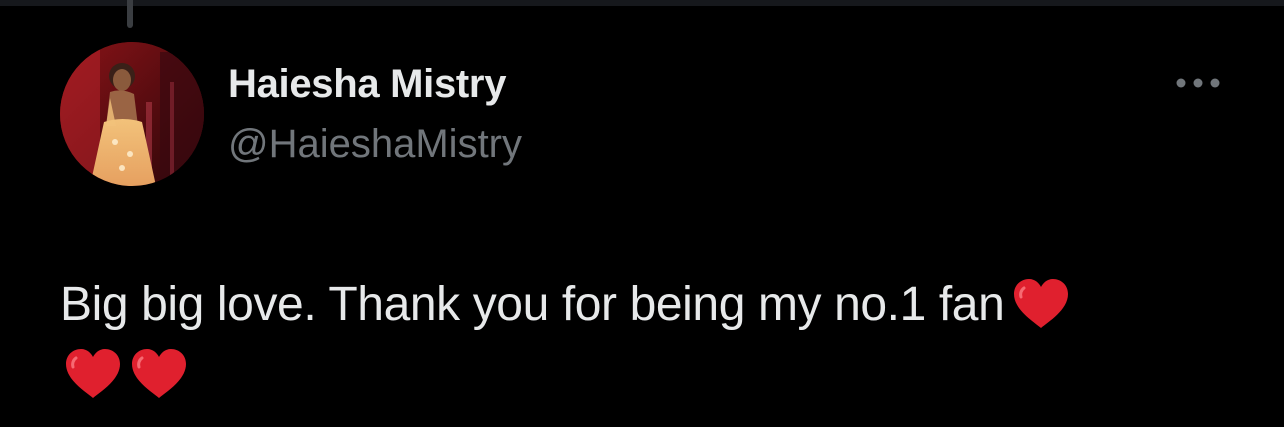 The height and width of the screenshot is (427, 1284). Describe the element at coordinates (130, 14) in the screenshot. I see `thread-connector-line` at that location.